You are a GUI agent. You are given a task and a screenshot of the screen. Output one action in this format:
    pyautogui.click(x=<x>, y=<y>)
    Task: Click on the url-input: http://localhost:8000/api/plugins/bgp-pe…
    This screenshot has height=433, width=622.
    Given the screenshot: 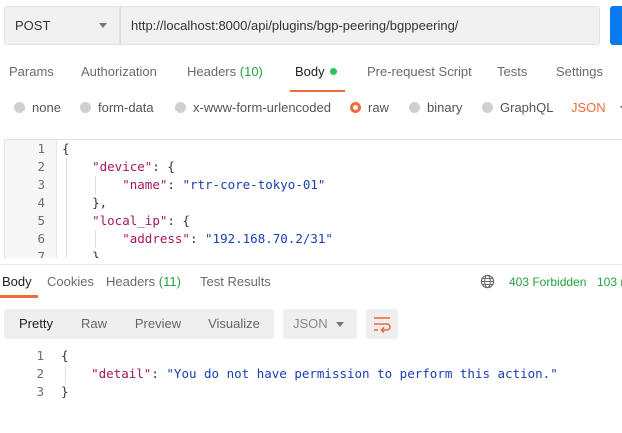 What is the action you would take?
    pyautogui.click(x=360, y=25)
    